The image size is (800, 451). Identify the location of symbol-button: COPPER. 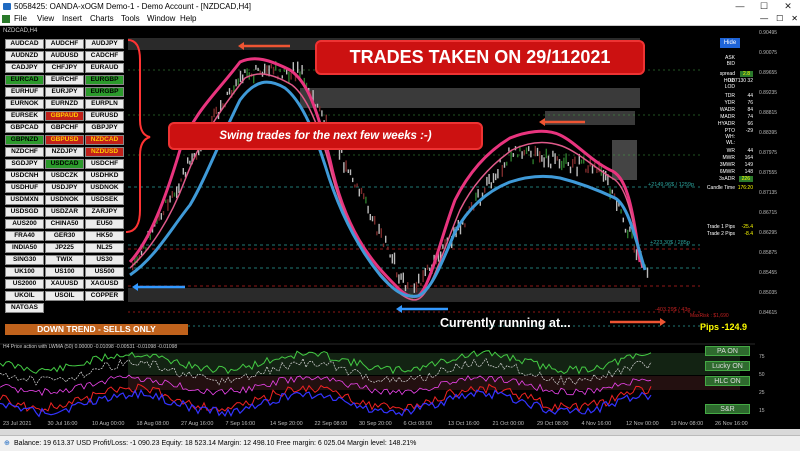
(104, 296).